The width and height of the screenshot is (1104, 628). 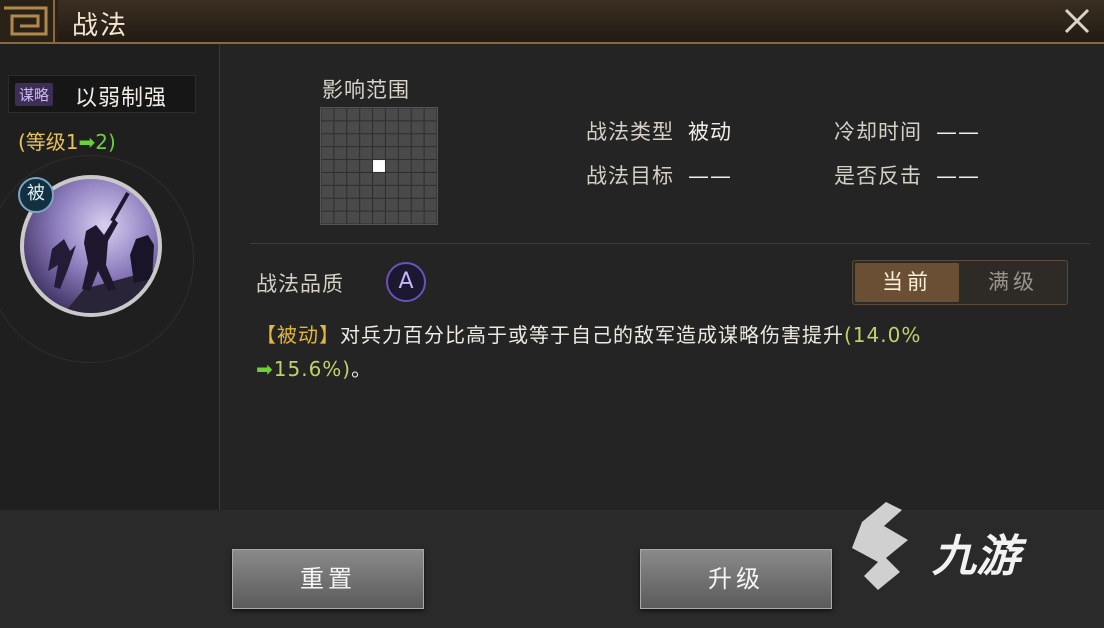 I want to click on counter-value: ——, so click(x=958, y=176).